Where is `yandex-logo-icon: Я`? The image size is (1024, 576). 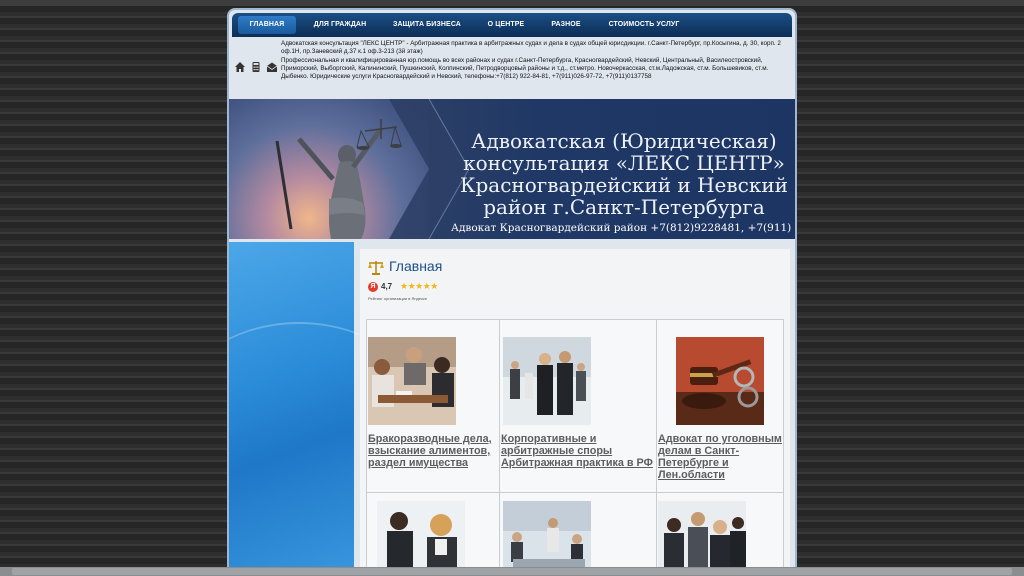 yandex-logo-icon: Я is located at coordinates (373, 287).